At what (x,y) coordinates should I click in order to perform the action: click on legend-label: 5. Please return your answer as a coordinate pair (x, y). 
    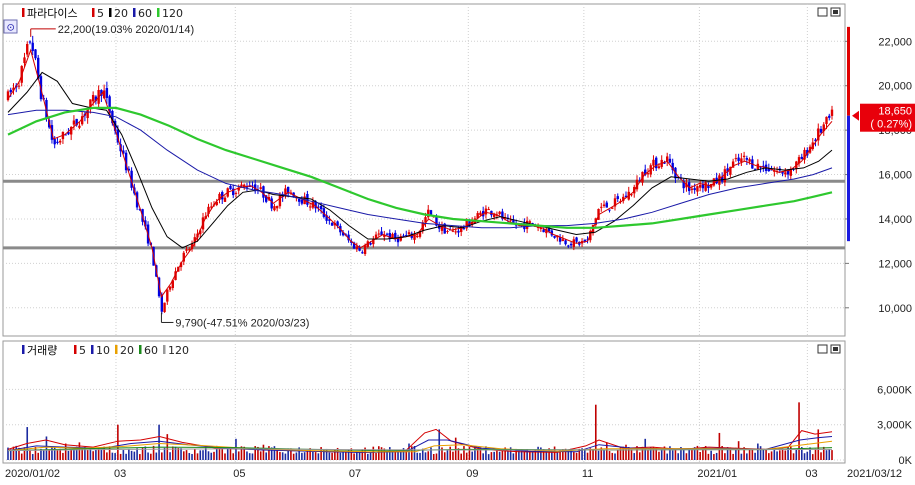
    Looking at the image, I should click on (100, 13).